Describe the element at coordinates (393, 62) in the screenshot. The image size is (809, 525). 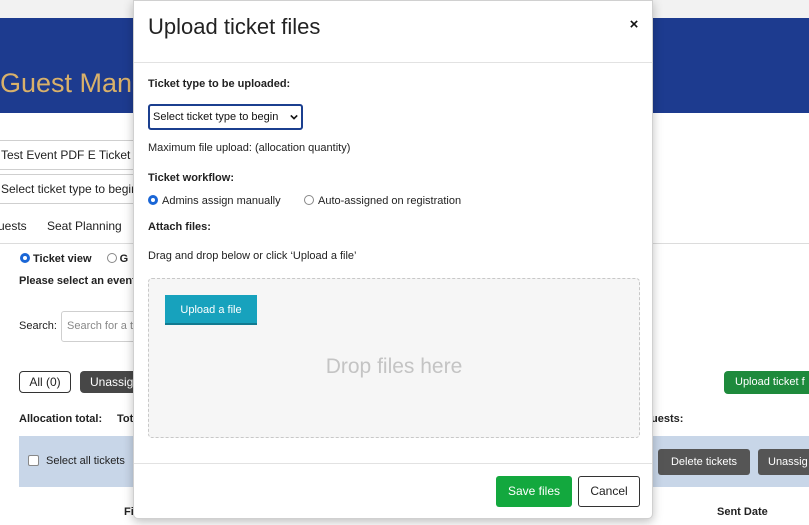
I see `modal-header-divider` at that location.